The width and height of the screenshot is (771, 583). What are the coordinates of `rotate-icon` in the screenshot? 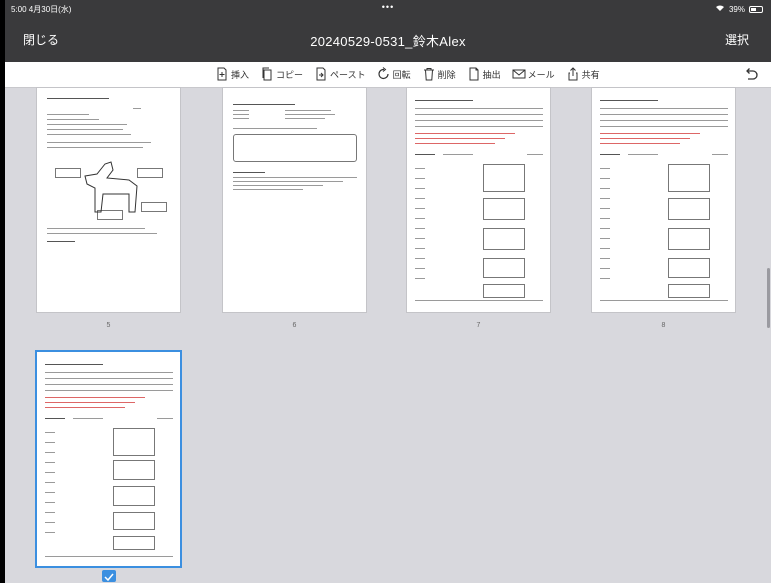 It's located at (383, 73).